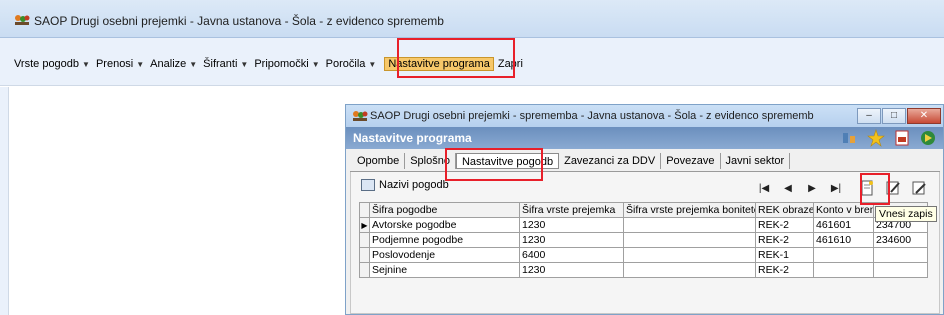  What do you see at coordinates (412, 138) in the screenshot?
I see `settings-header-title: Nastavitve programa` at bounding box center [412, 138].